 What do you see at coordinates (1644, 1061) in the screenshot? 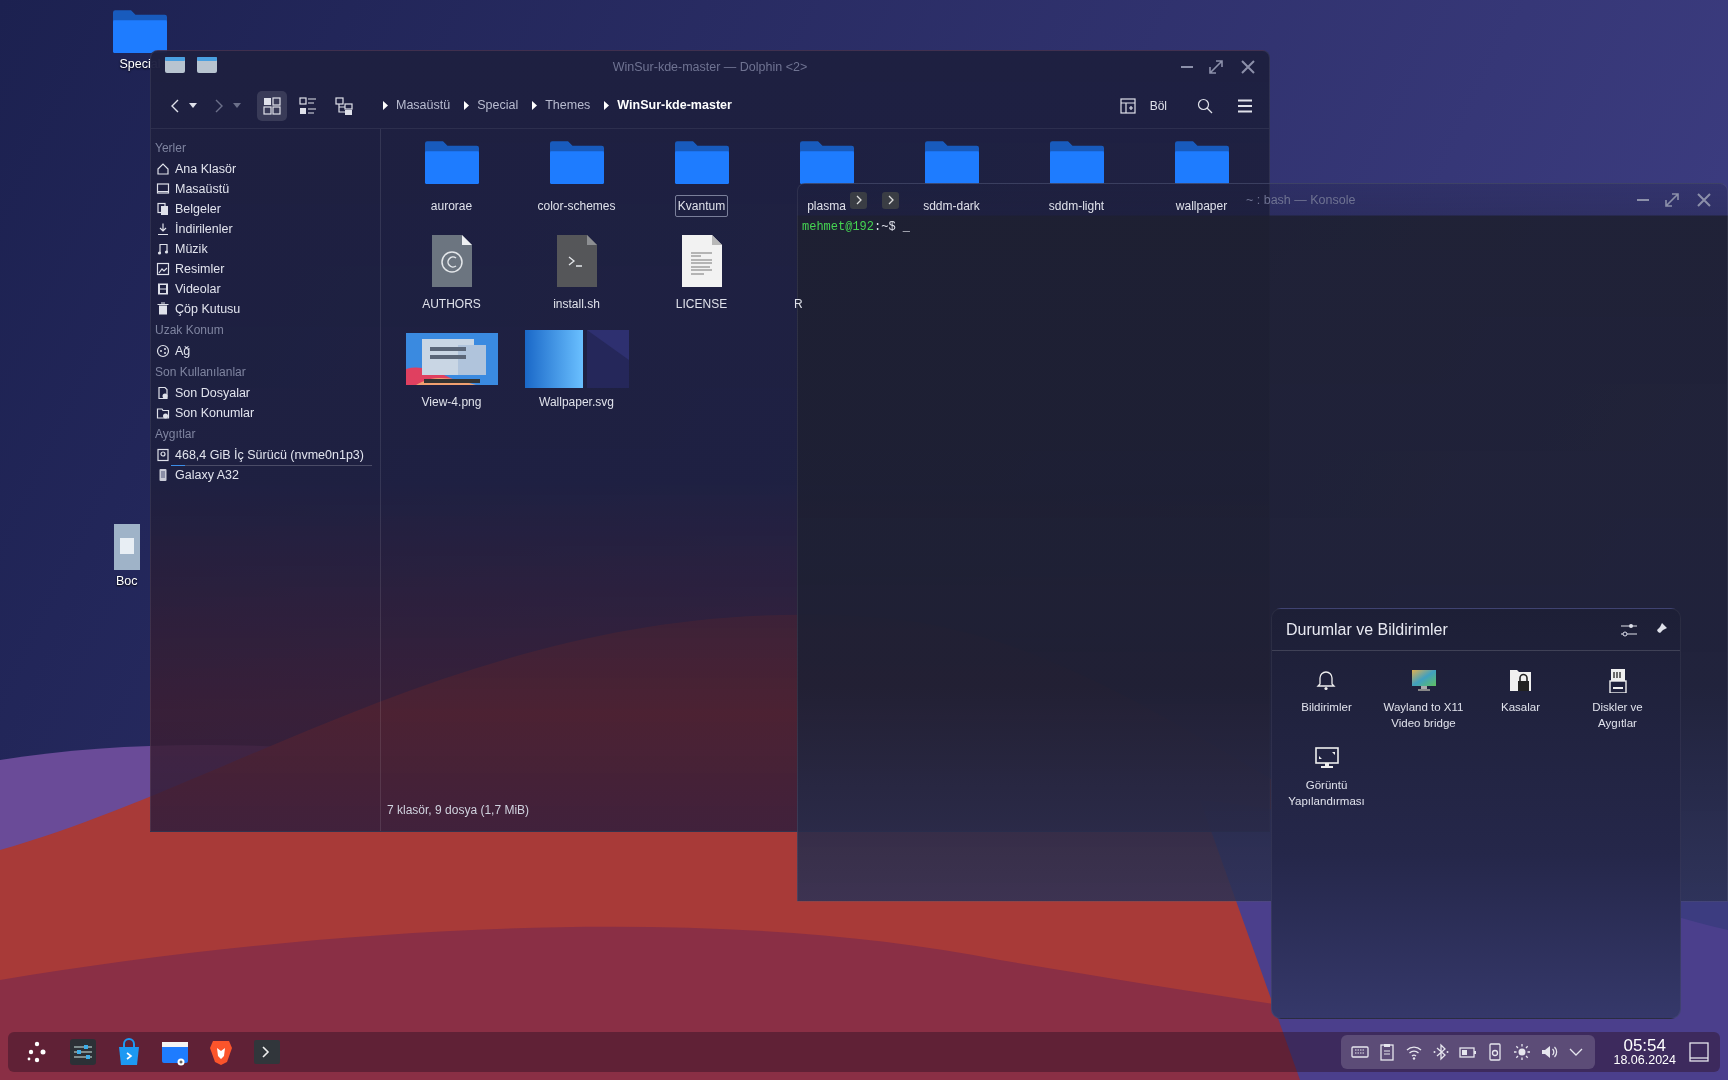
I see `clock-date: 18.06.2024` at bounding box center [1644, 1061].